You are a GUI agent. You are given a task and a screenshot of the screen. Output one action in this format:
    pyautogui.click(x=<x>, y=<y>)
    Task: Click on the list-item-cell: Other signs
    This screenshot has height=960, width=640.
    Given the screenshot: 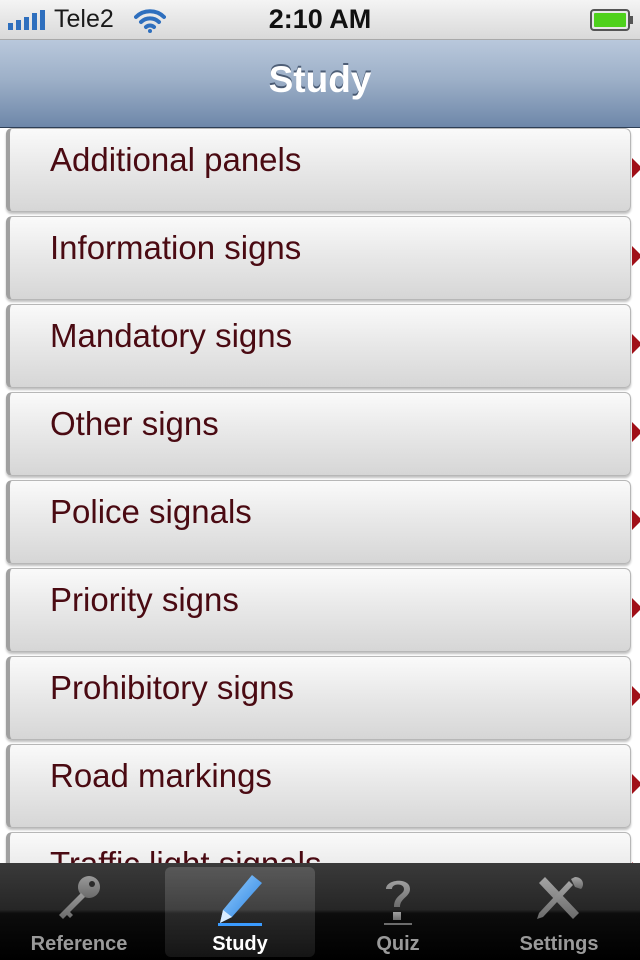 What is the action you would take?
    pyautogui.click(x=318, y=434)
    